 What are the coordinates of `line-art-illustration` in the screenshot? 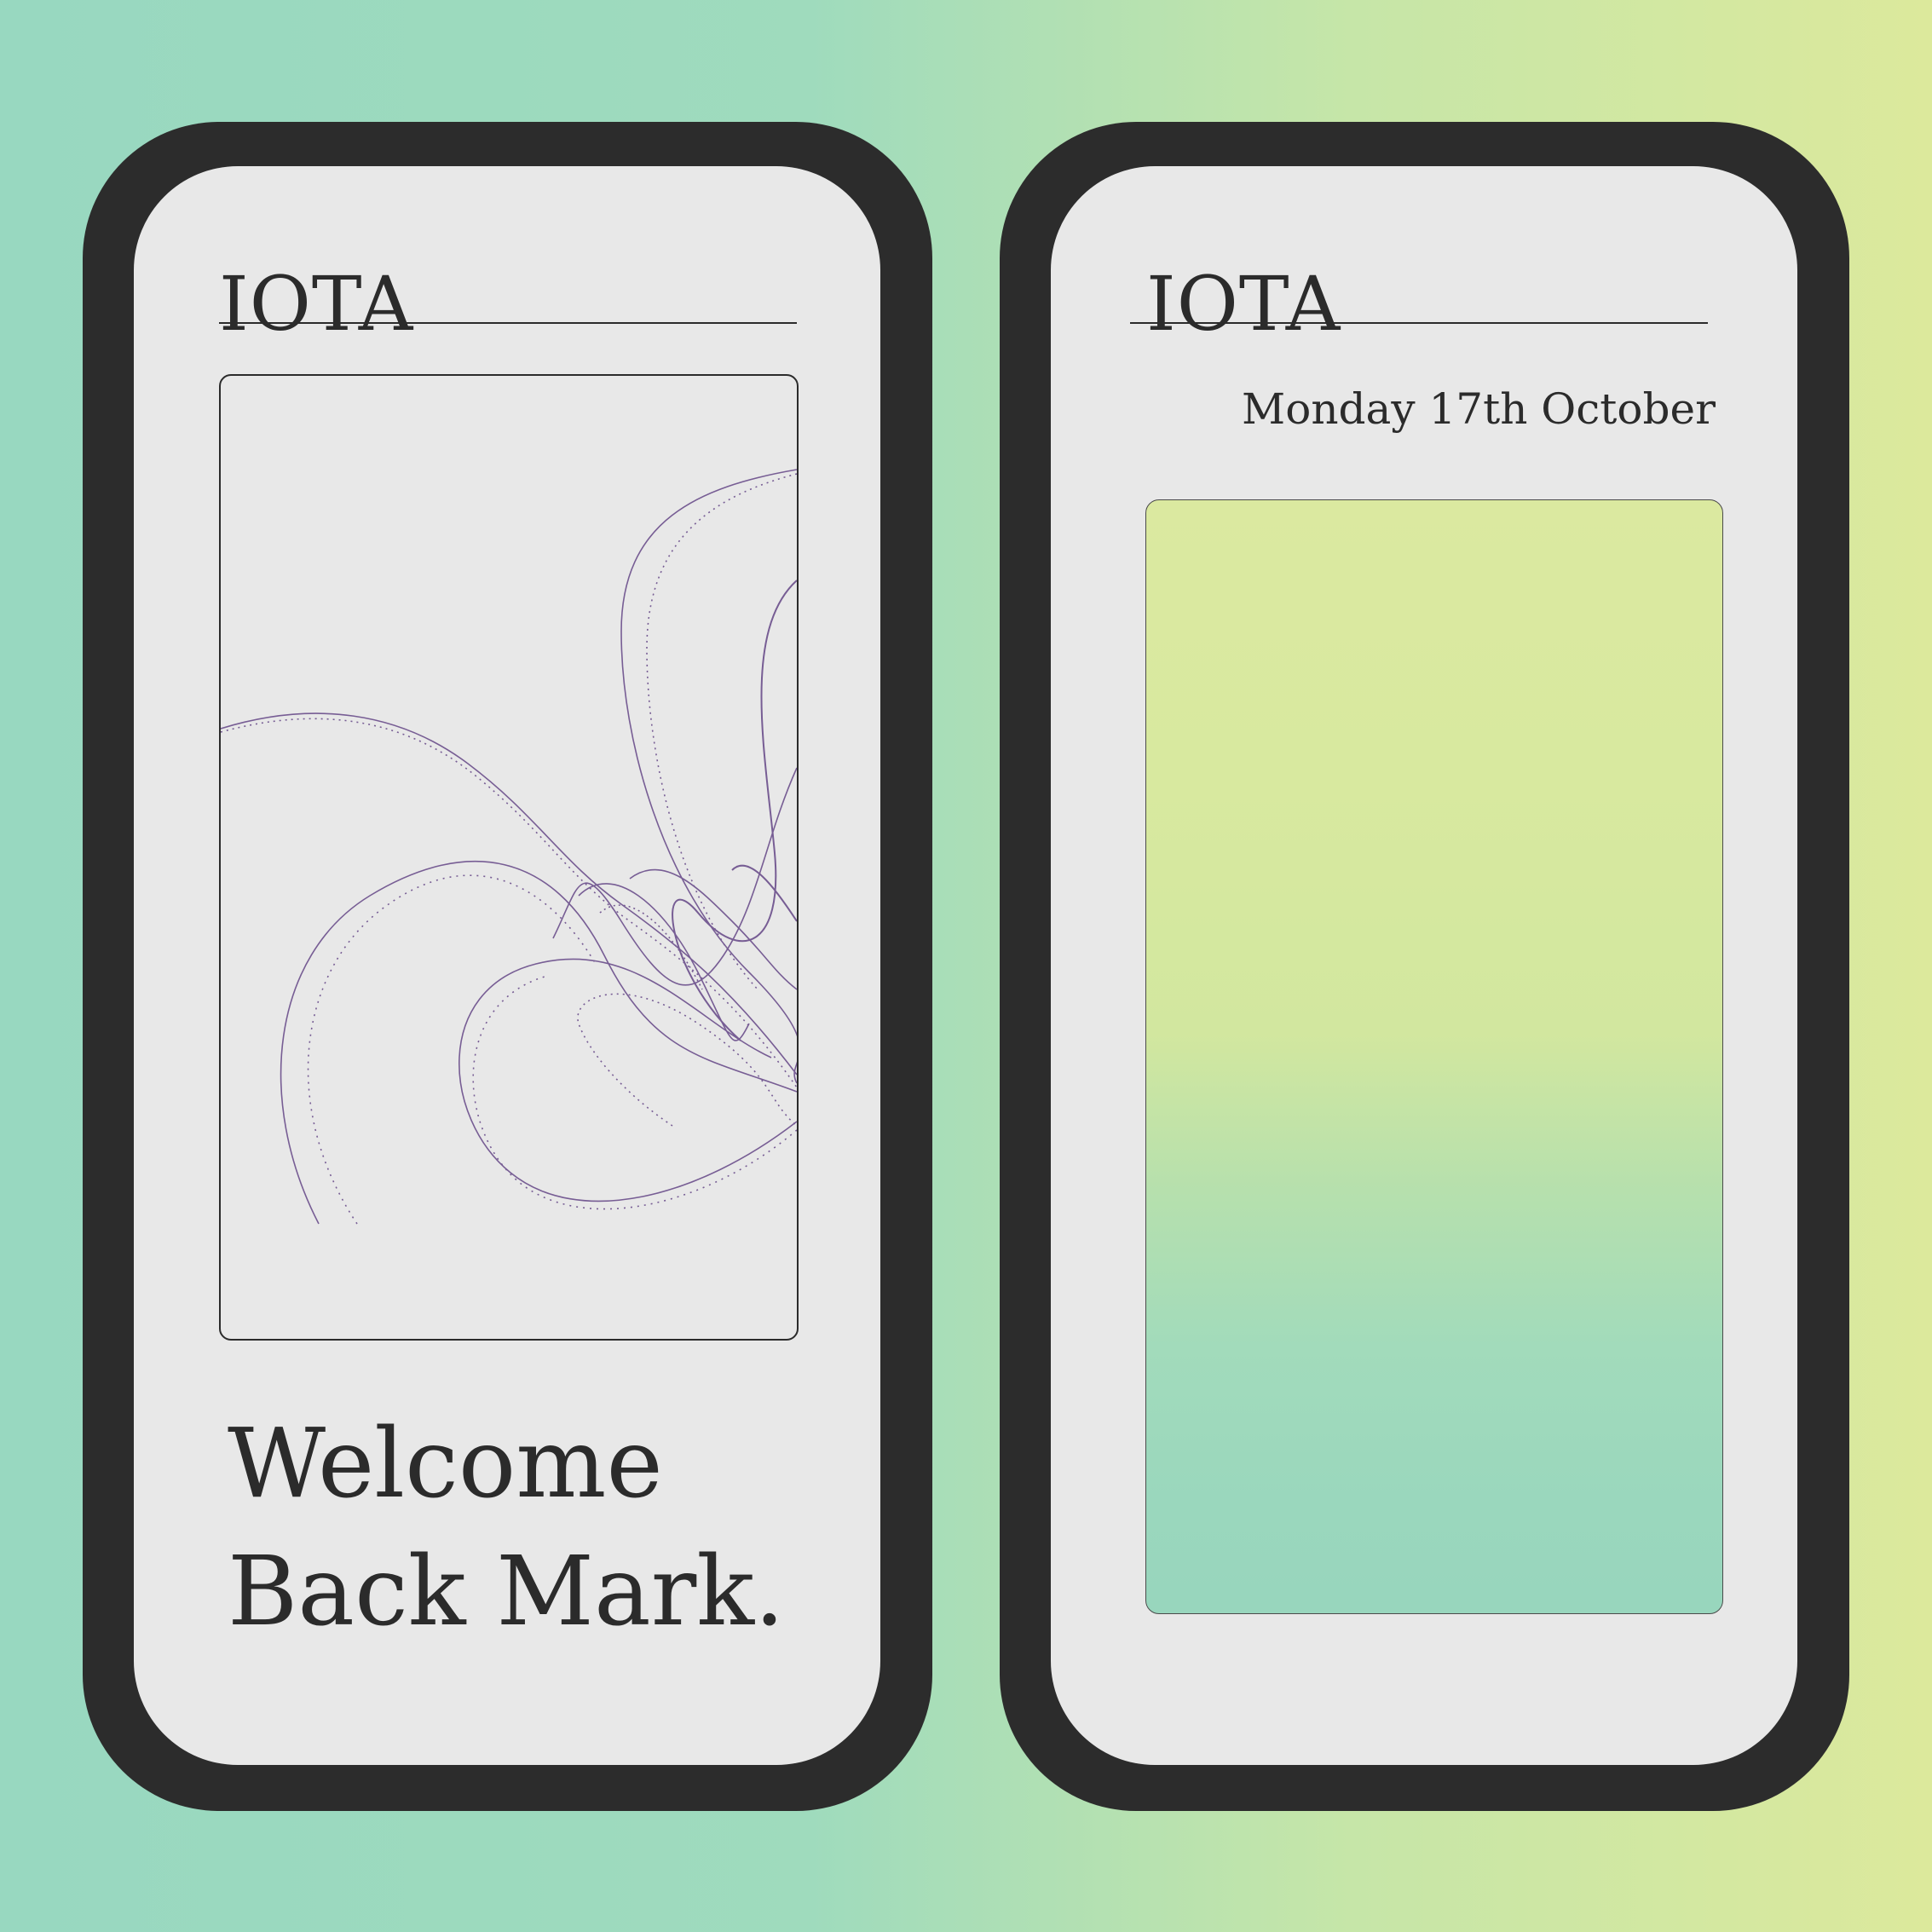 It's located at (509, 847).